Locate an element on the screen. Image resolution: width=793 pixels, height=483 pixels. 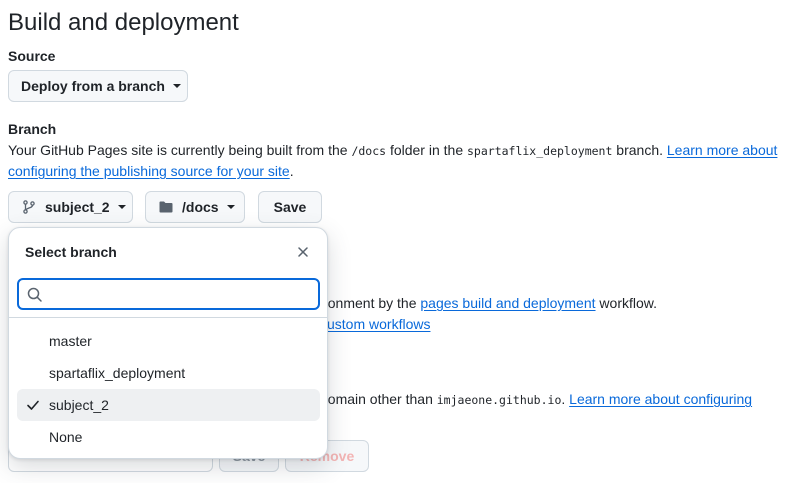
branch-desc-suffix: branch. is located at coordinates (639, 150).